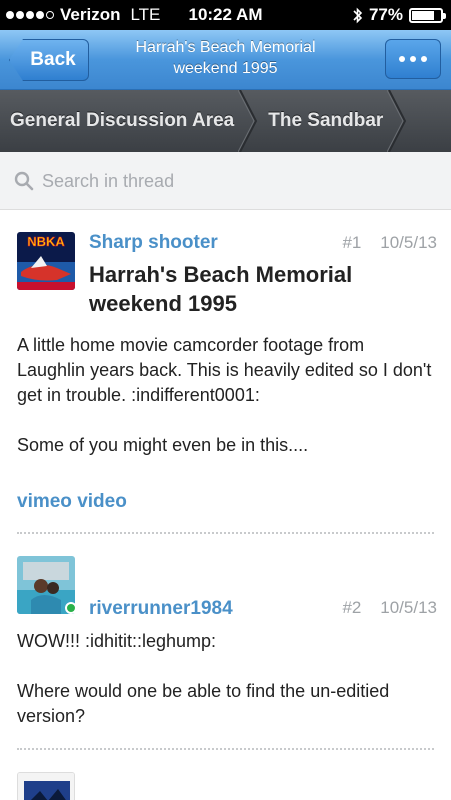 The width and height of the screenshot is (451, 800). Describe the element at coordinates (427, 15) in the screenshot. I see `battery-icon` at that location.